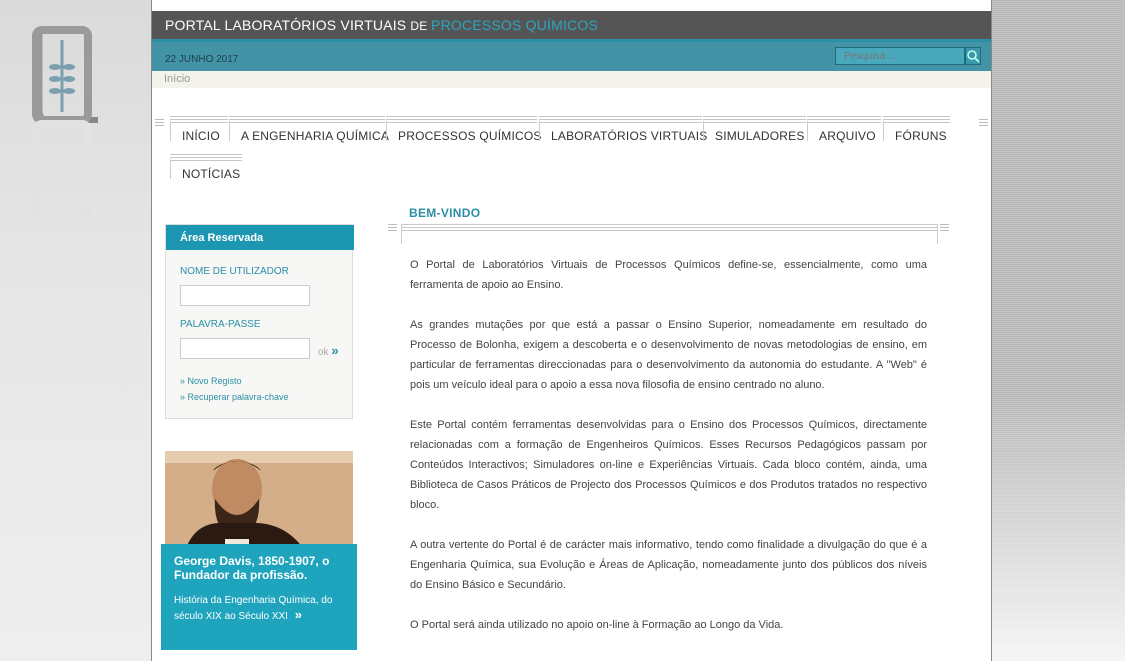  Describe the element at coordinates (288, 25) in the screenshot. I see `site-title-part: PORTAL LABORATÓRIOS VIRTUAIS` at that location.